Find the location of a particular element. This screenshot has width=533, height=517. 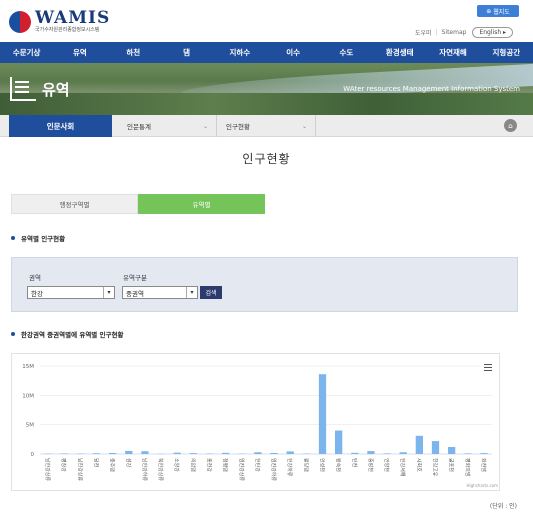

logo: WAMIS 국가수자원관리종합정보시스템 is located at coordinates (59, 21).